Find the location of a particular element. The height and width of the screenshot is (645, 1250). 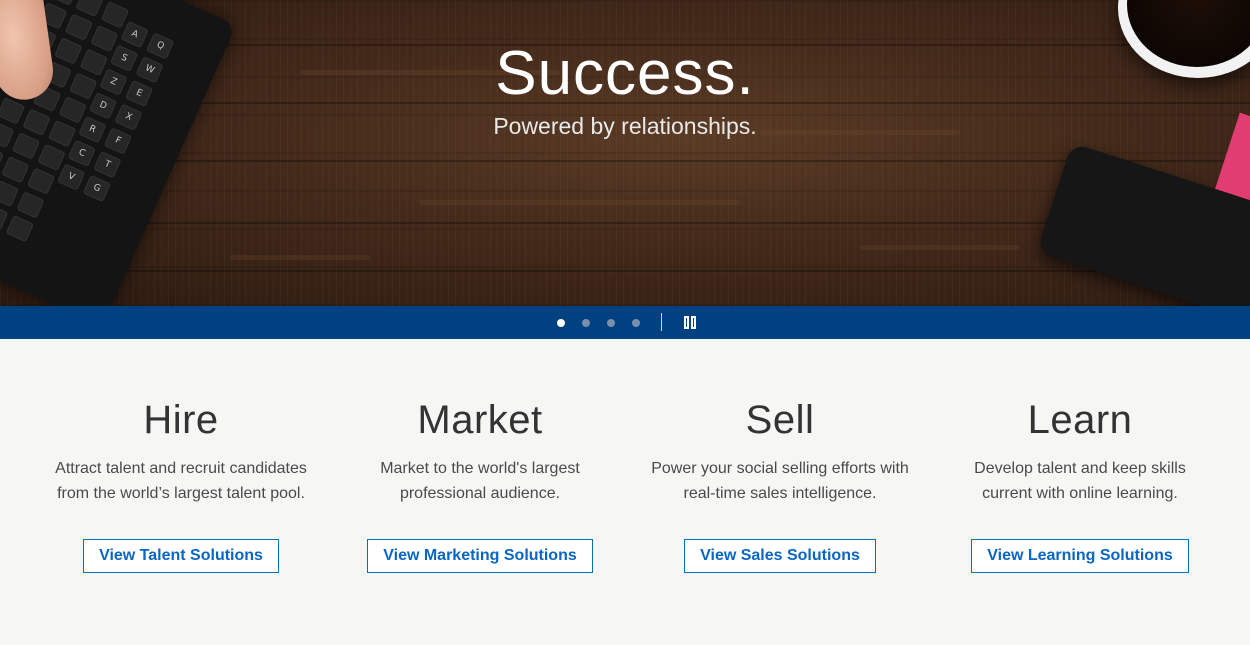

description-line: real-time sales intelligence. is located at coordinates (780, 493).